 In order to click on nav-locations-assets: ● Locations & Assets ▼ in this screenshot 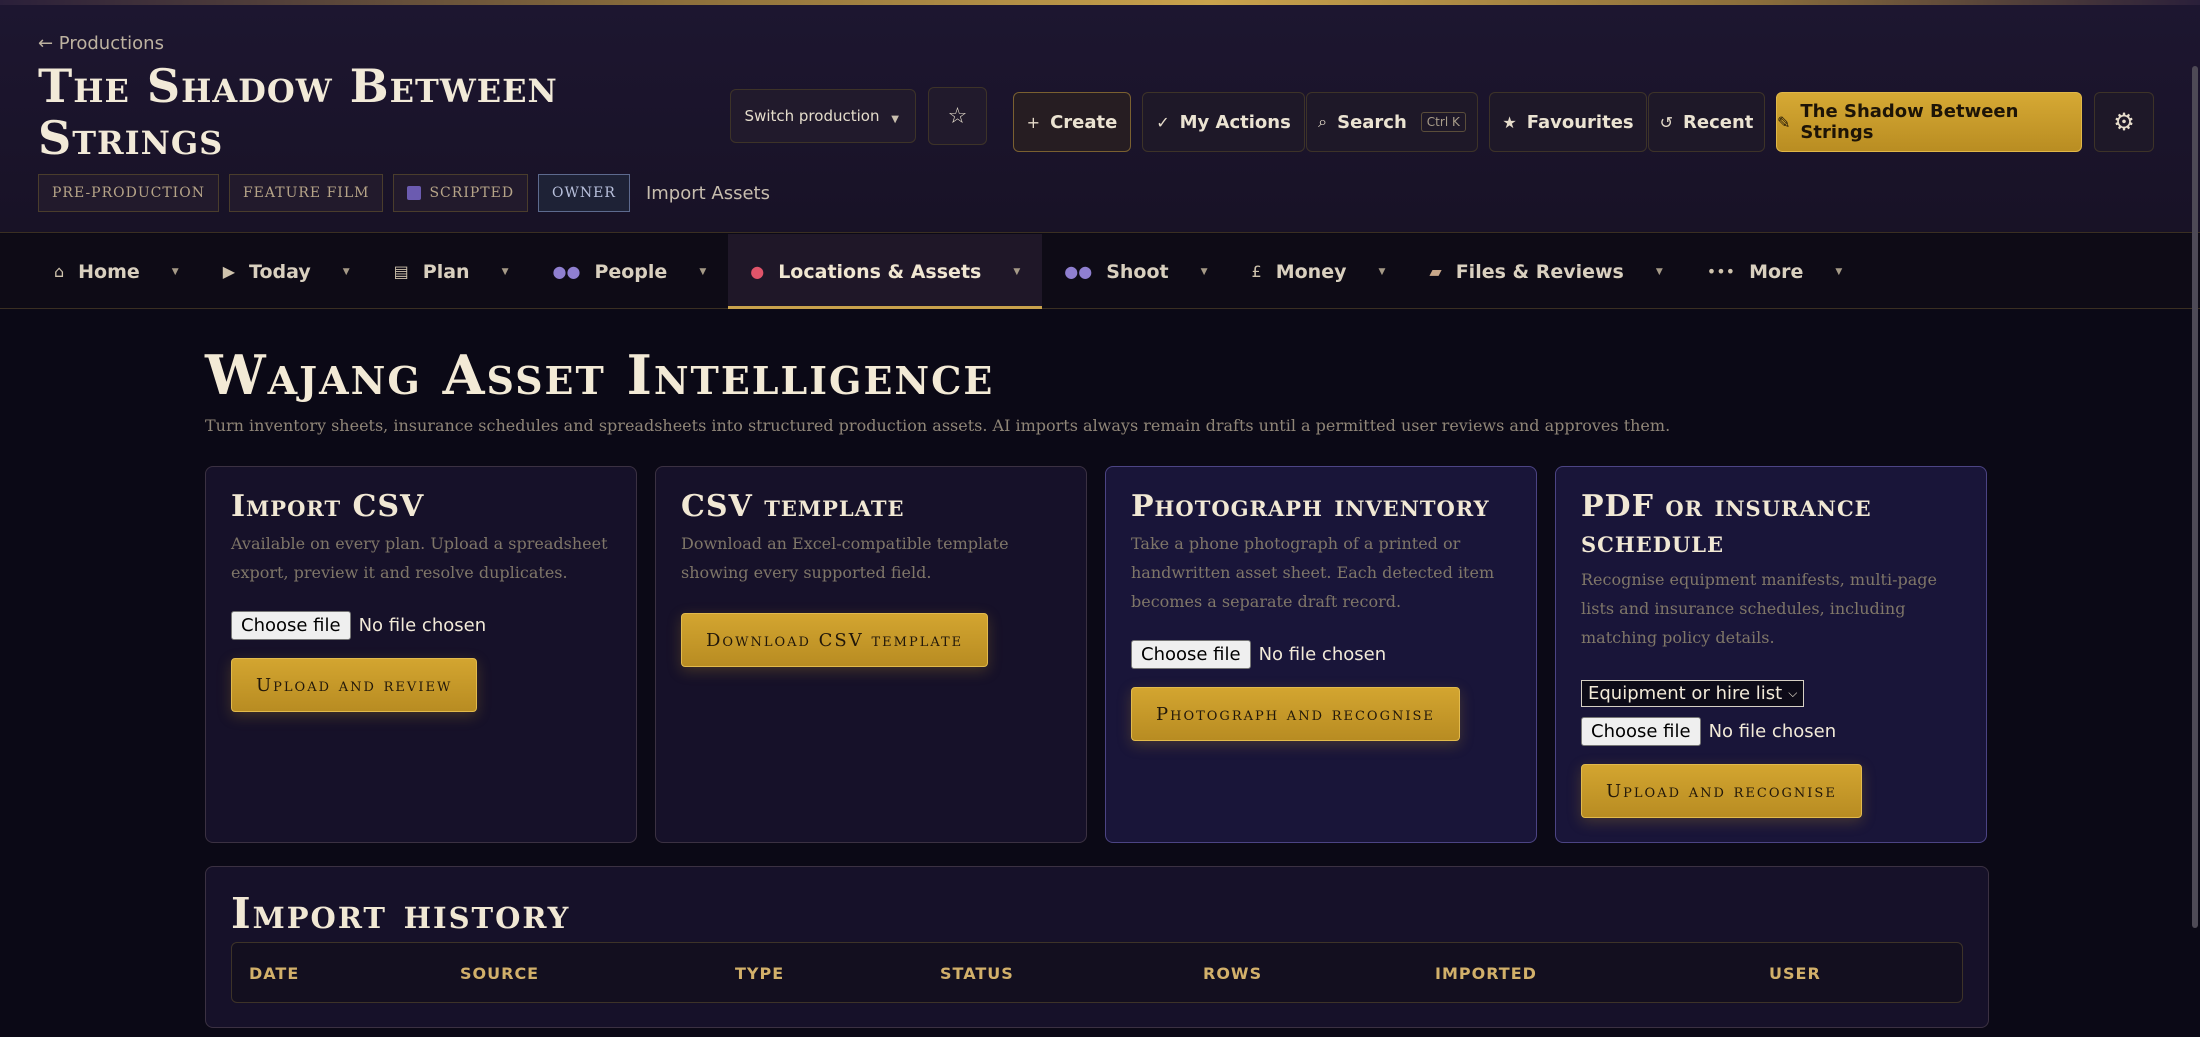, I will do `click(885, 271)`.